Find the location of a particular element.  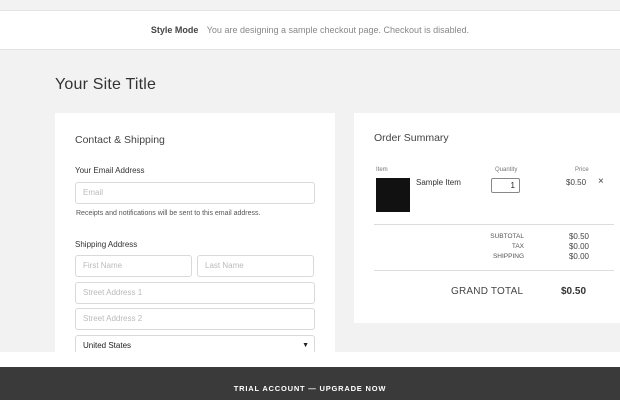

price-column-header: Price is located at coordinates (582, 170).